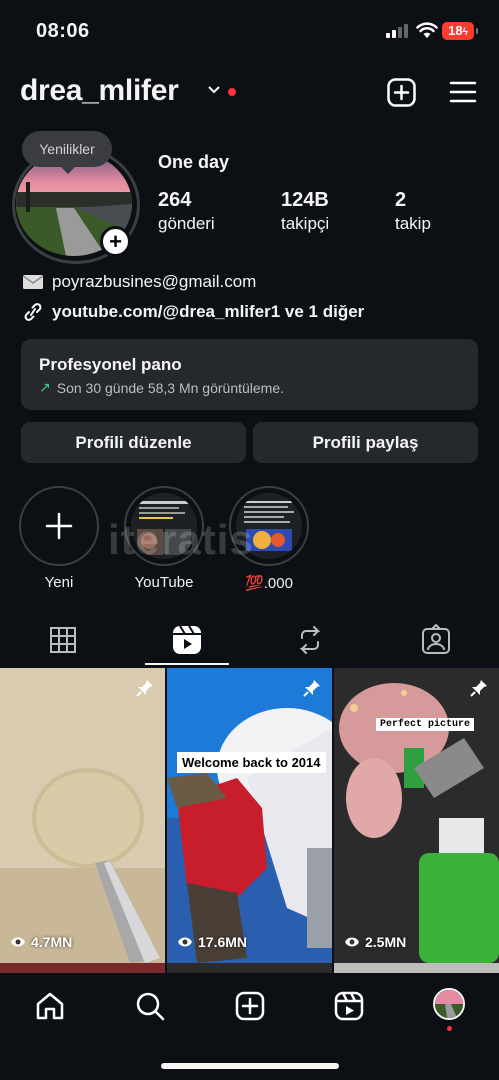 This screenshot has height=1080, width=499. I want to click on highlight-100k-circle, so click(269, 526).